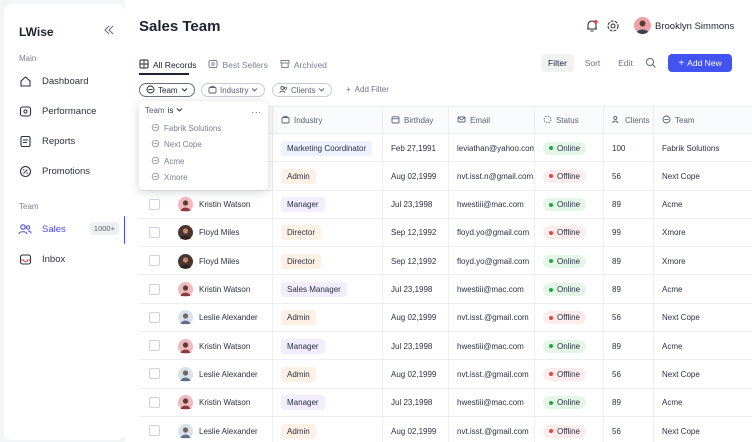 Image resolution: width=752 pixels, height=442 pixels. I want to click on column-header-email: Email, so click(491, 120).